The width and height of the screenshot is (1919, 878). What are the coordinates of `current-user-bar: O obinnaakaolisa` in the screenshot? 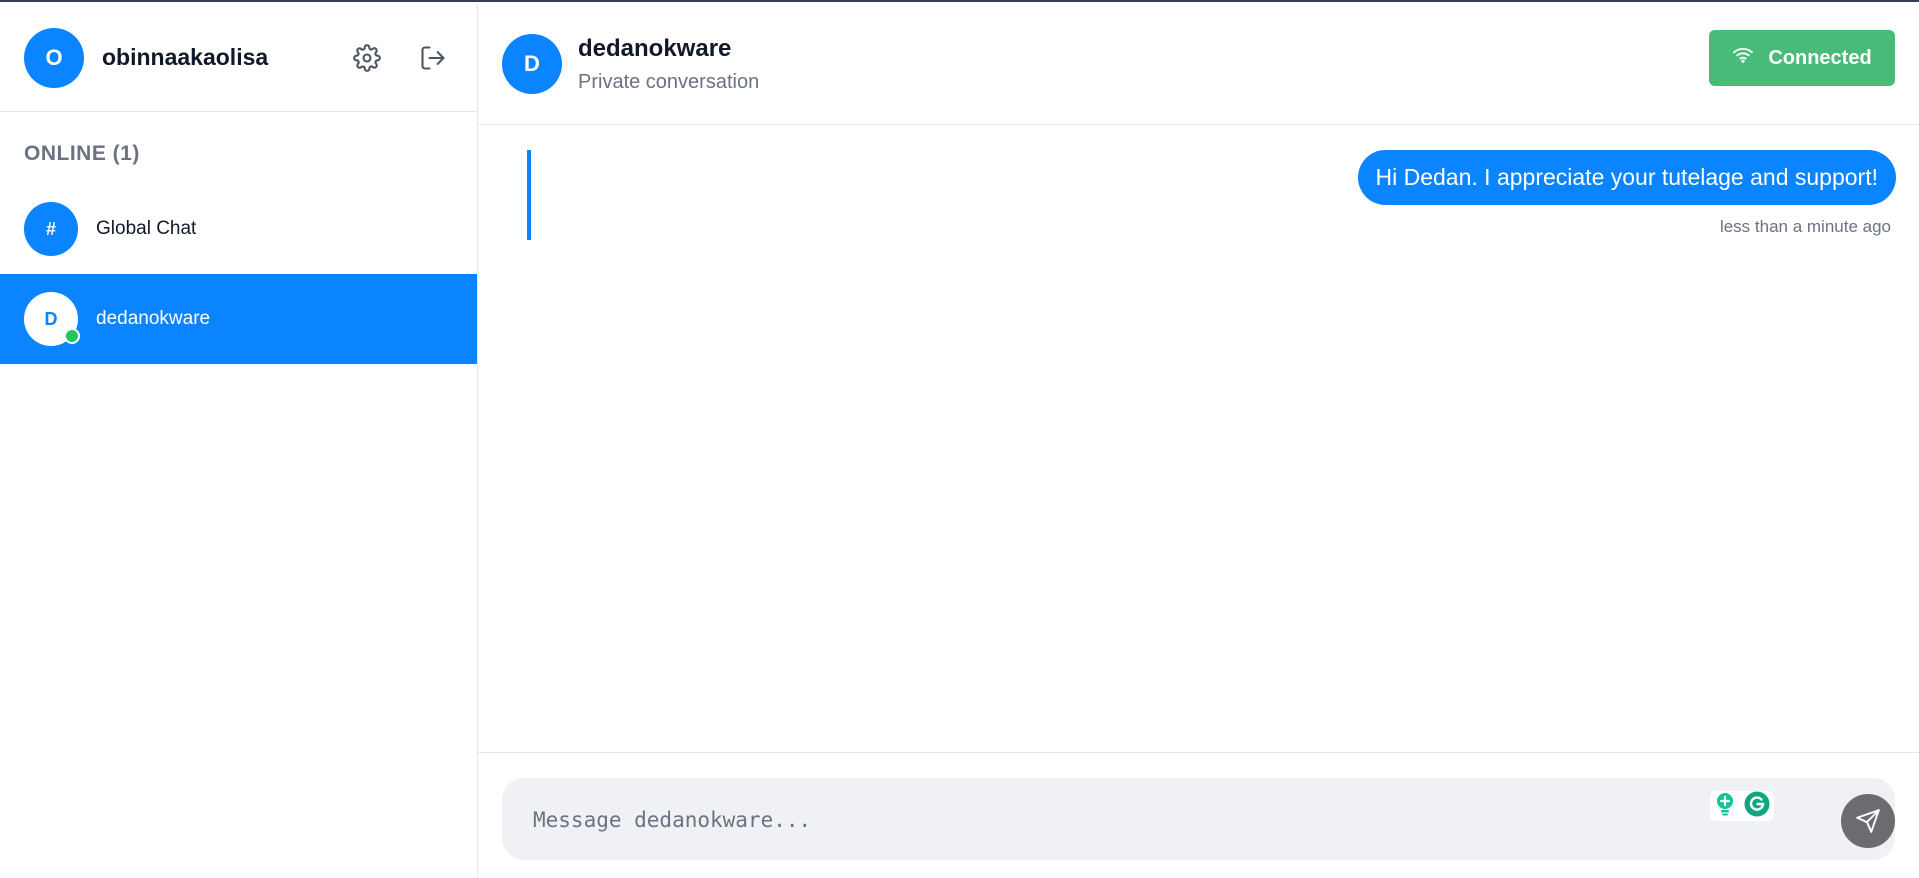 It's located at (238, 58).